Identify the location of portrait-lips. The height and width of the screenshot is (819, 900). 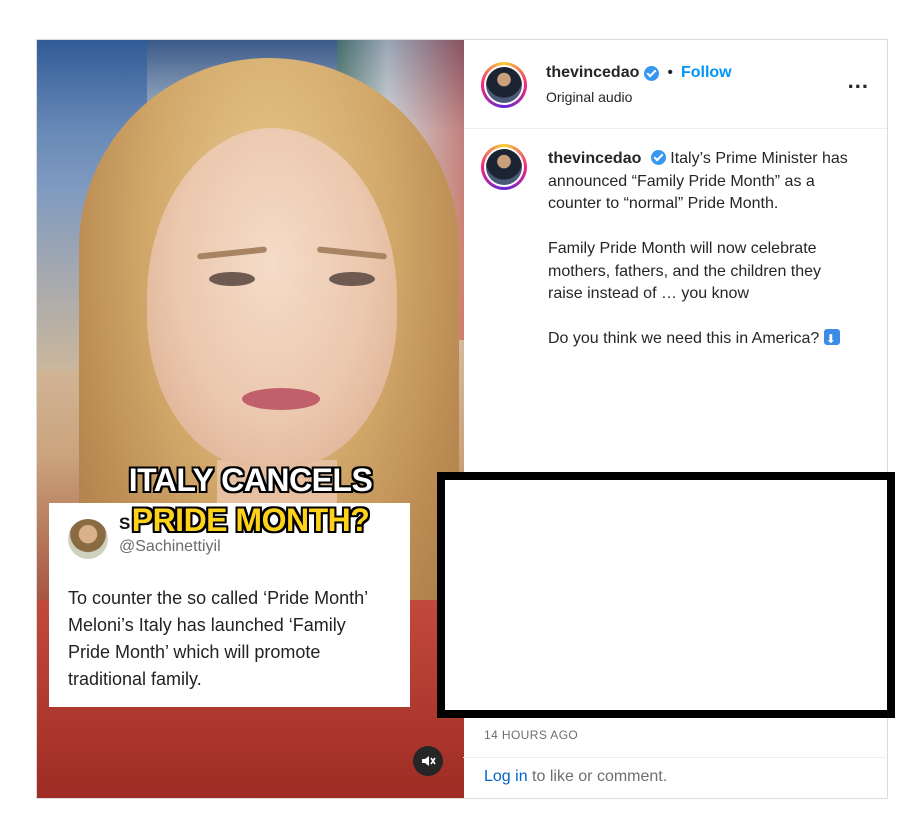
(281, 399).